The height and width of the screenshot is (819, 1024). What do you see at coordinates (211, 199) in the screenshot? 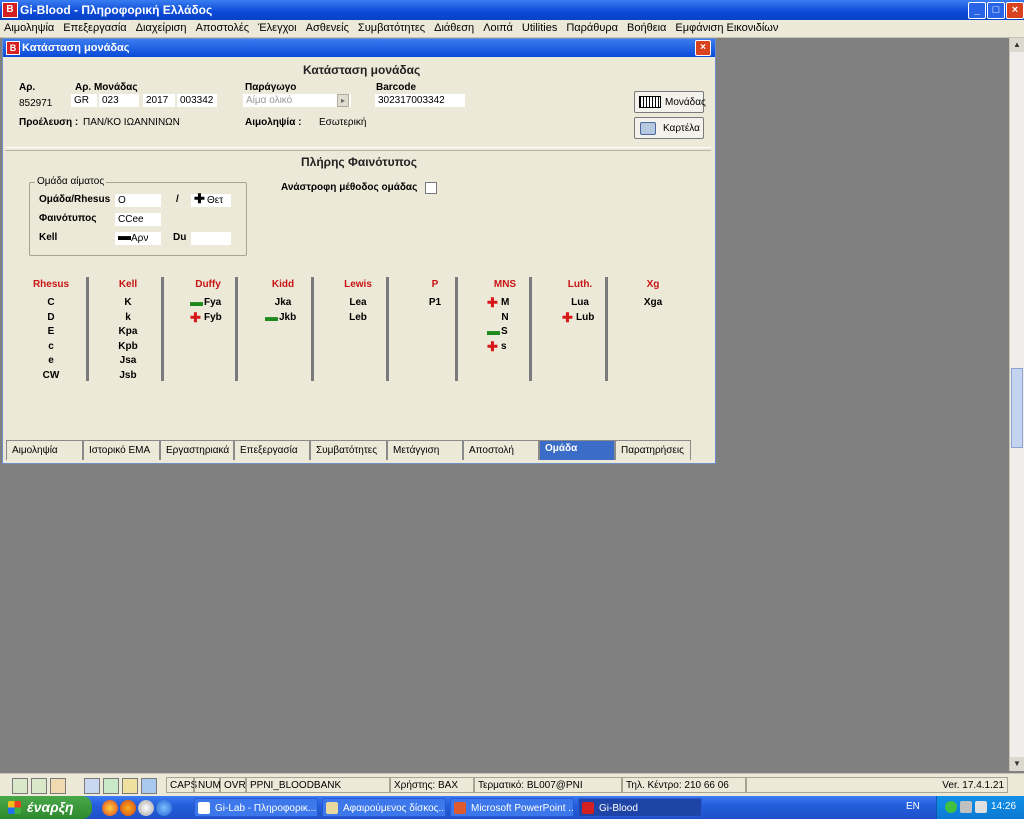
I see `rhesus-field: ✚ Θετ` at bounding box center [211, 199].